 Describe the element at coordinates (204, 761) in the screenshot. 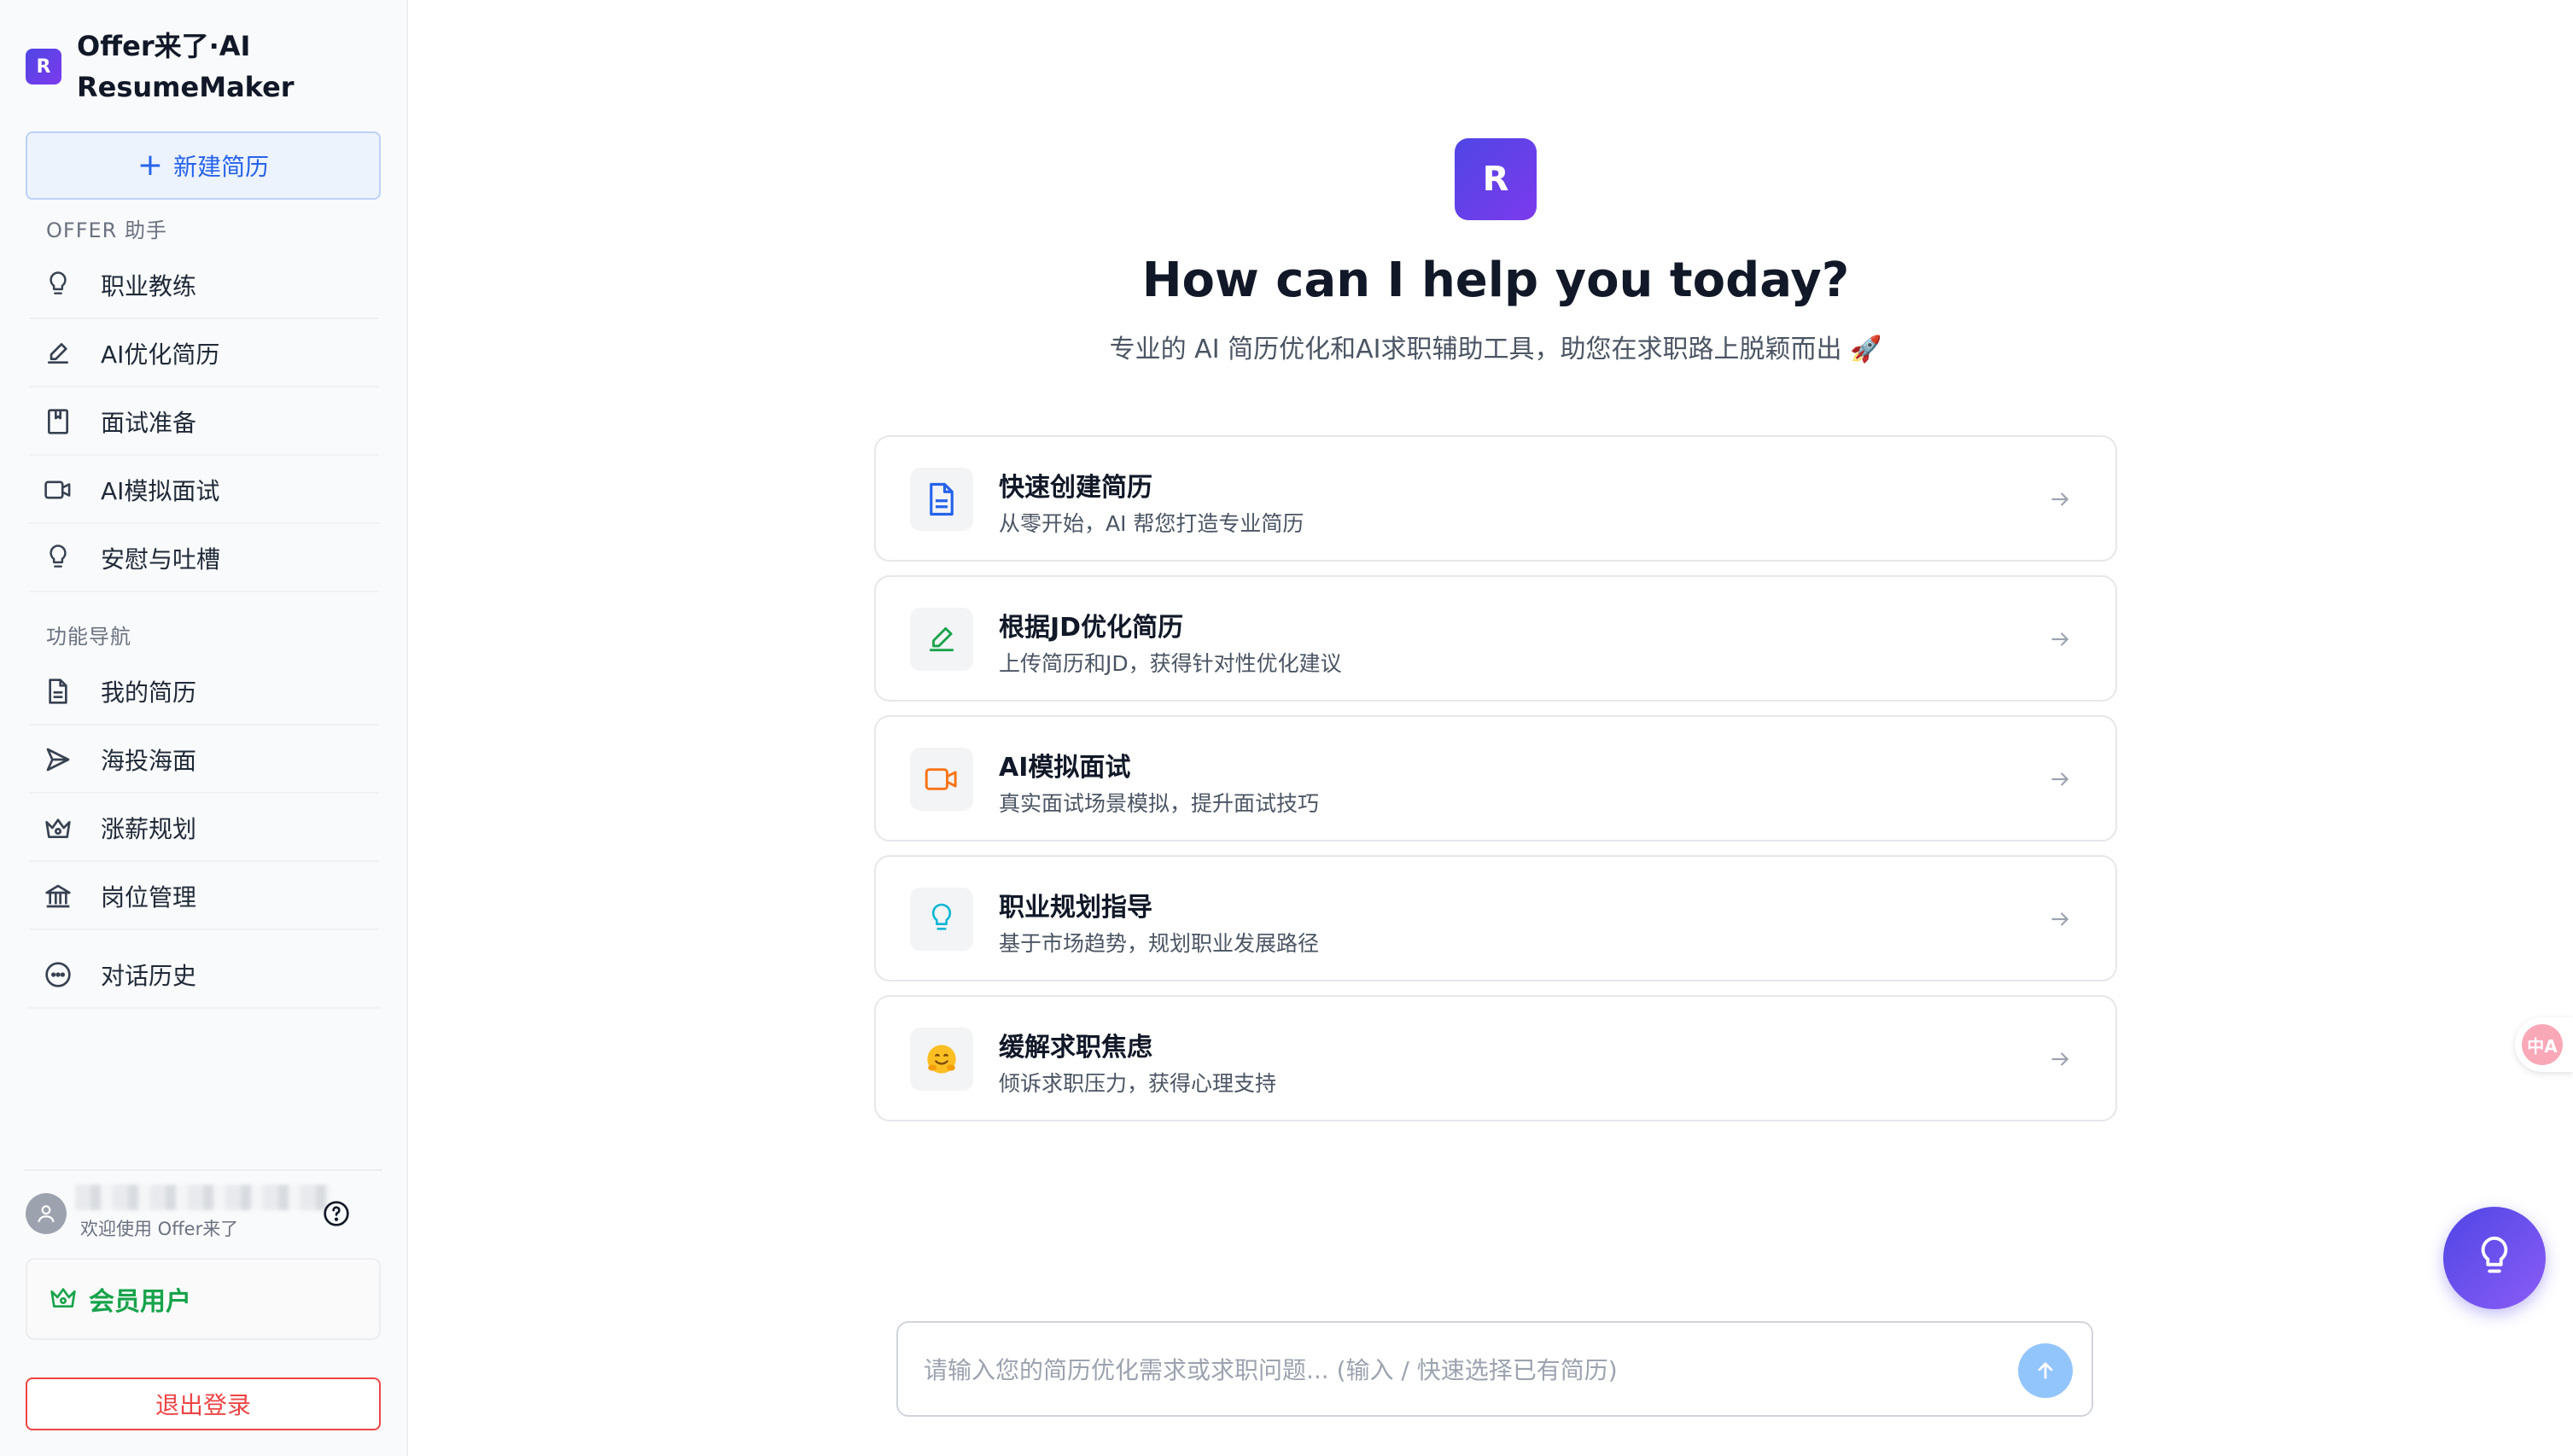

I see `sidebar-item-mass-apply: 海投海面` at that location.